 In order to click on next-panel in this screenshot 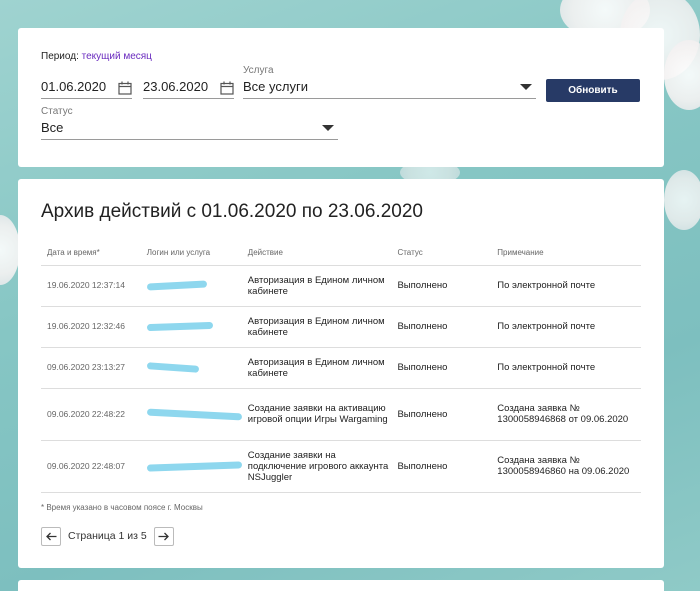, I will do `click(341, 585)`.